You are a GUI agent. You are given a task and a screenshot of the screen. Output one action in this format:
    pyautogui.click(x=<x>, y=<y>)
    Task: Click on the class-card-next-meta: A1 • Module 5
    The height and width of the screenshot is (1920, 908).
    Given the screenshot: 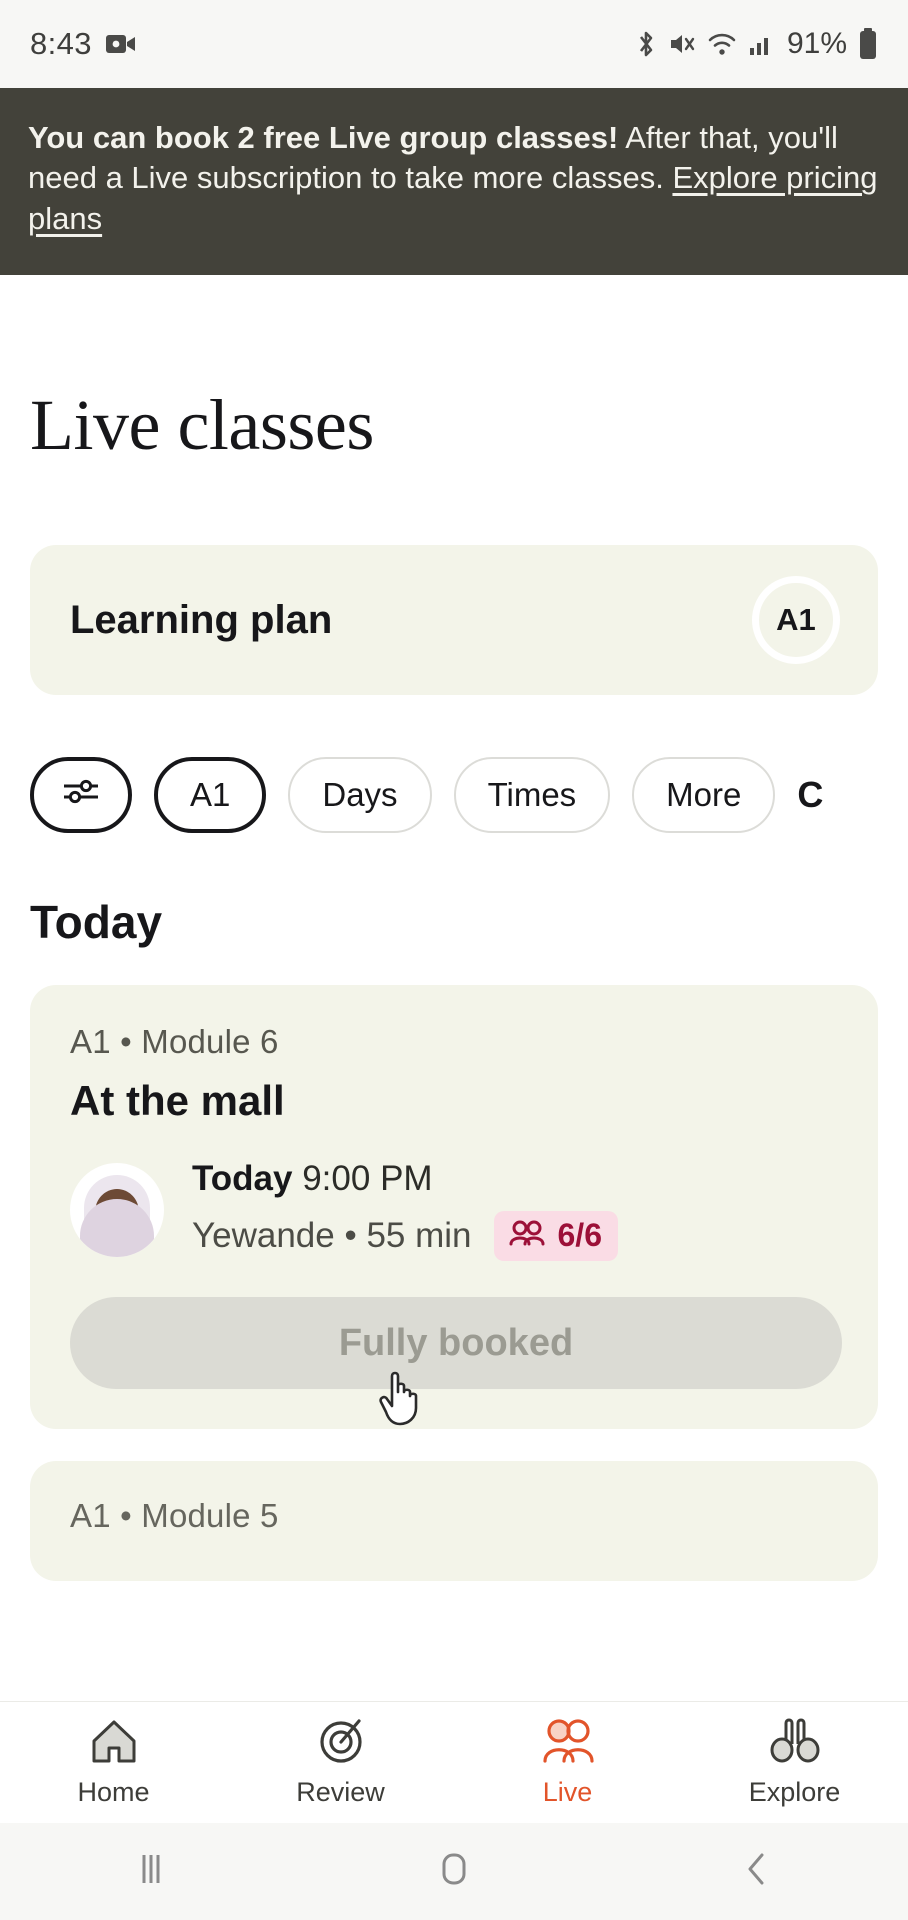 What is the action you would take?
    pyautogui.click(x=174, y=1515)
    